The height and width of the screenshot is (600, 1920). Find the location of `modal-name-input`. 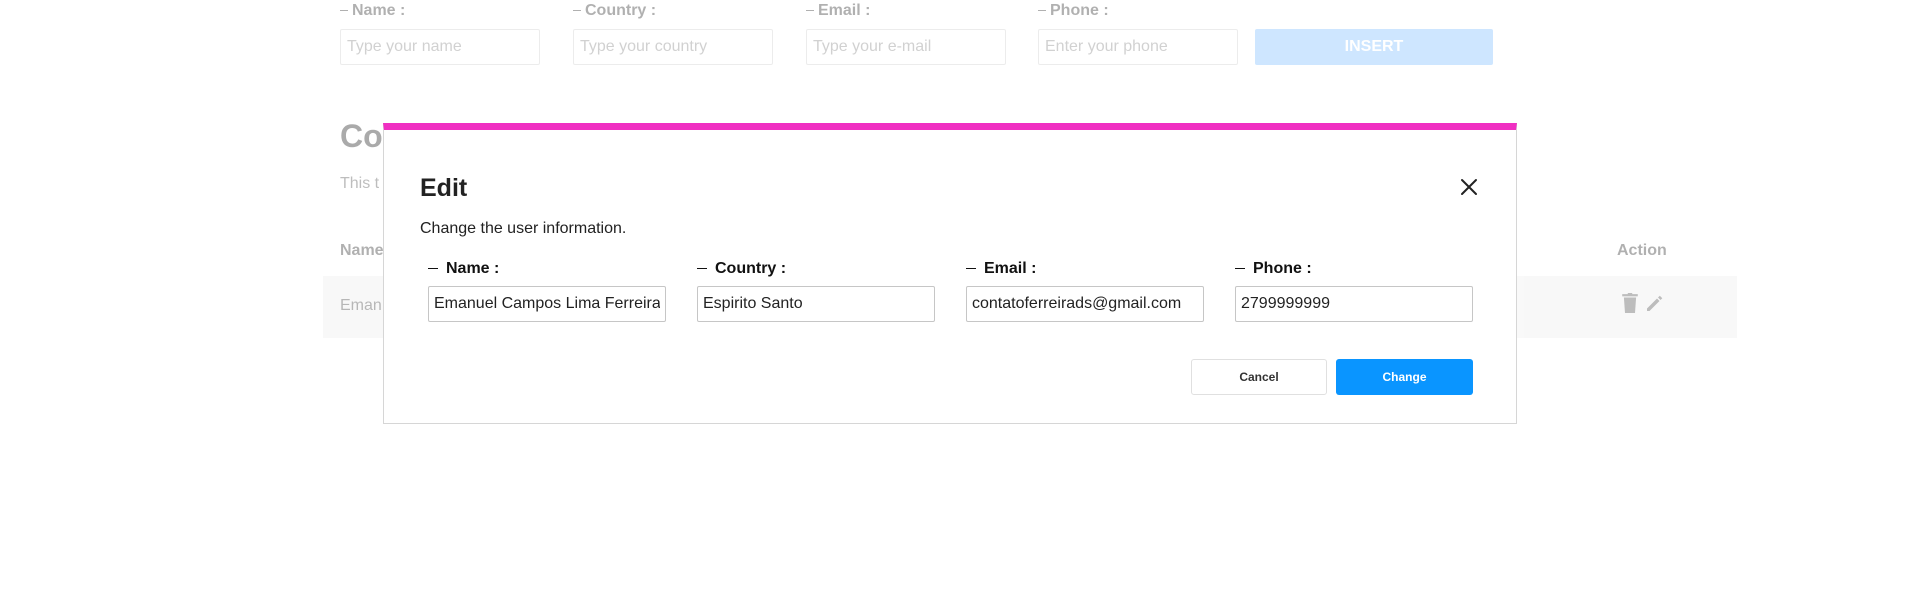

modal-name-input is located at coordinates (547, 304).